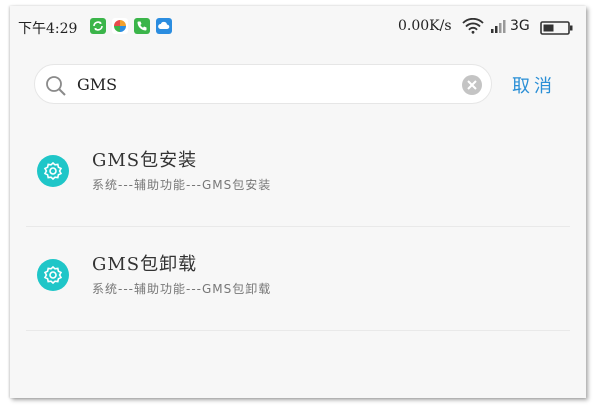 The image size is (600, 408). What do you see at coordinates (520, 26) in the screenshot?
I see `network-type: 3G` at bounding box center [520, 26].